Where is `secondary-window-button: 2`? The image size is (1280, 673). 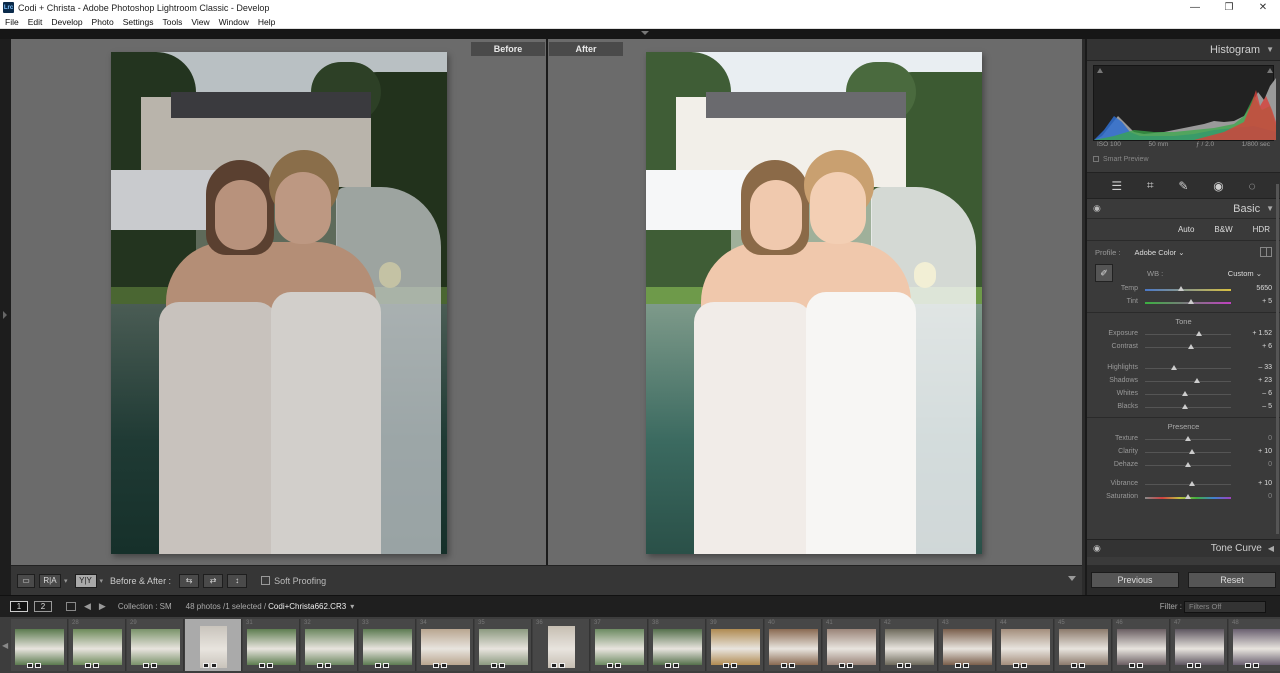 secondary-window-button: 2 is located at coordinates (43, 606).